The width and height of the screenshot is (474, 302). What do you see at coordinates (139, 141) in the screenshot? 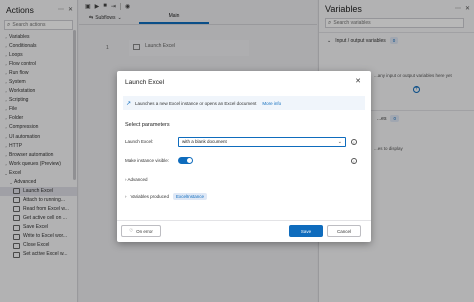
I see `launch-excel-label: Launch Excel:` at bounding box center [139, 141].